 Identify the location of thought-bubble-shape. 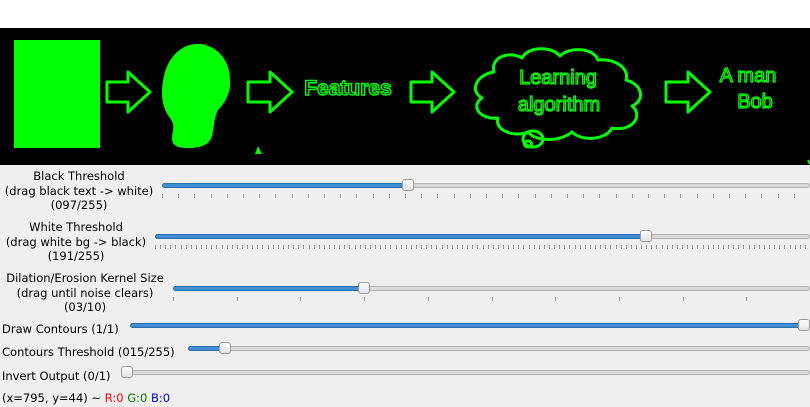
(528, 144).